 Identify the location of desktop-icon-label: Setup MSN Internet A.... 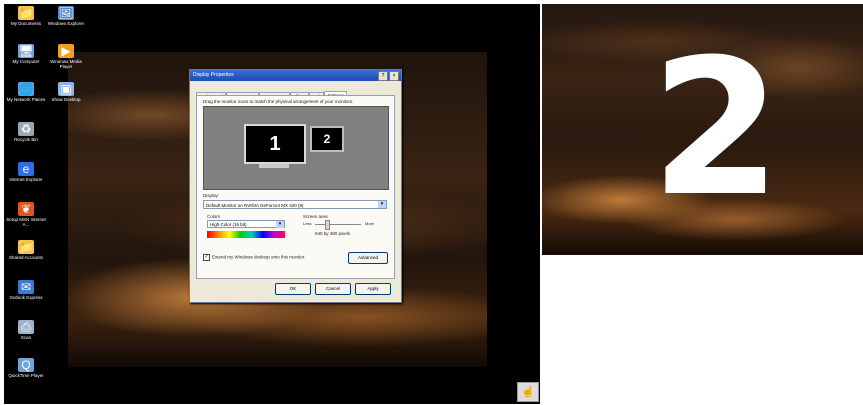
(26, 222).